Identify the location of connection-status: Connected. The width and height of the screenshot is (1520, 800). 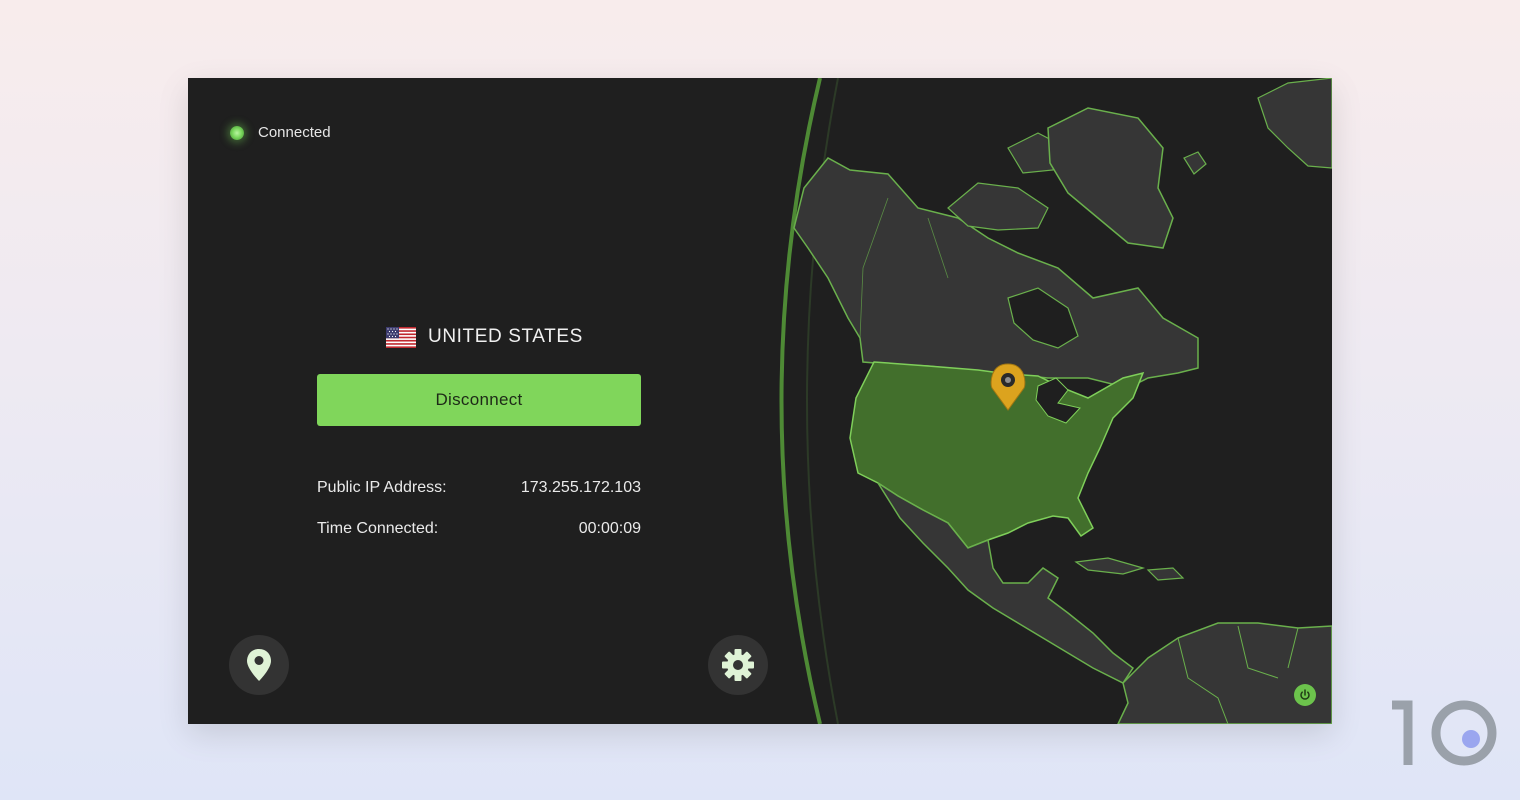
(280, 132).